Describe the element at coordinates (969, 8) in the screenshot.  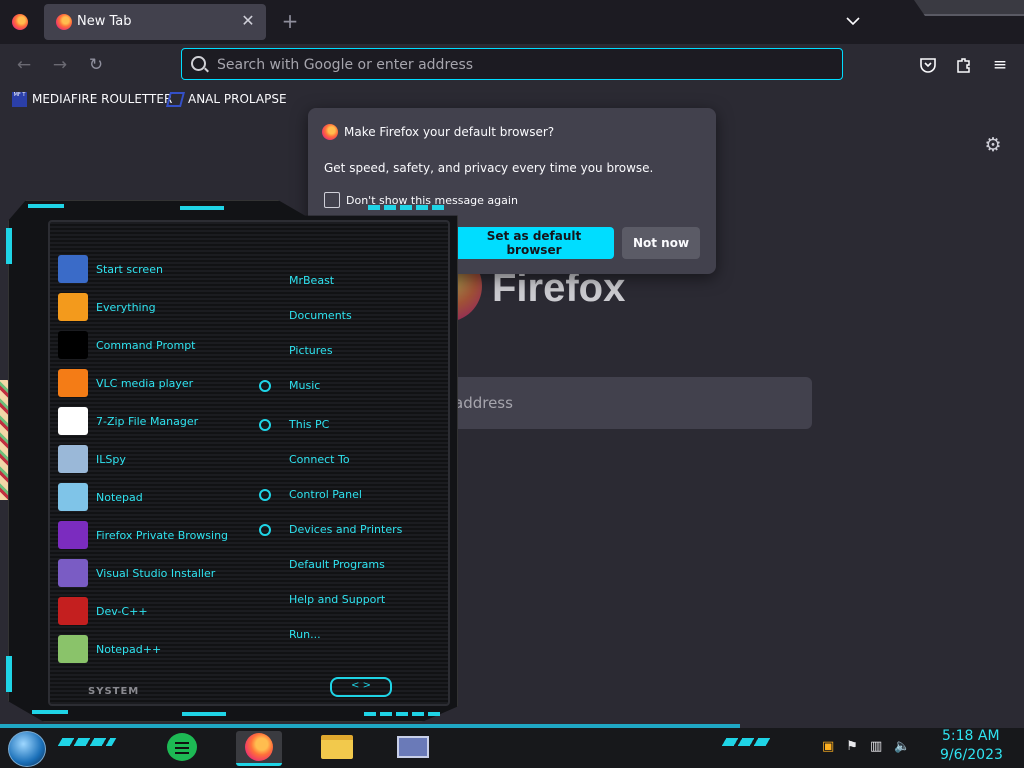
I see `window-frame-decoration` at that location.